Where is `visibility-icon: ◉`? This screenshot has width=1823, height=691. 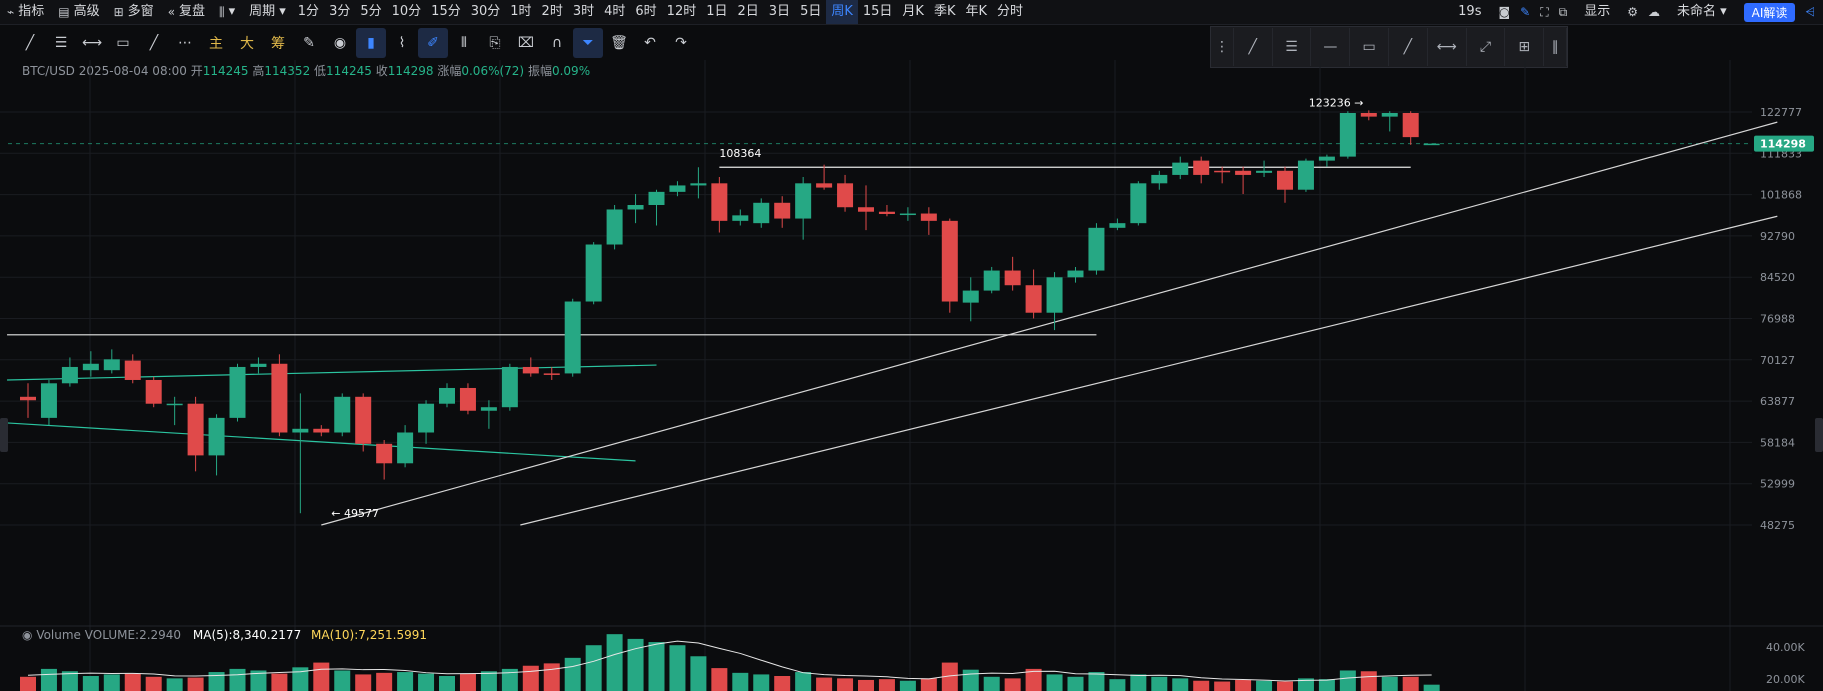 visibility-icon: ◉ is located at coordinates (27, 635).